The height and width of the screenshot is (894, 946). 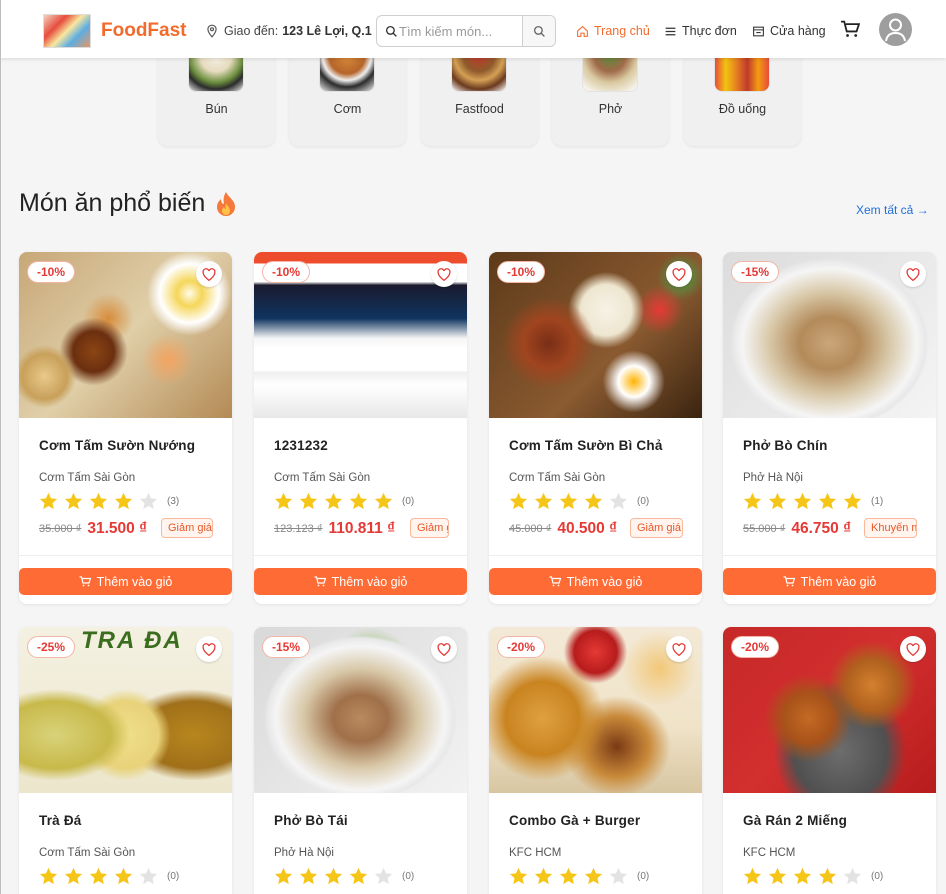 What do you see at coordinates (709, 31) in the screenshot?
I see `nav-menu-label: Thực đơn` at bounding box center [709, 31].